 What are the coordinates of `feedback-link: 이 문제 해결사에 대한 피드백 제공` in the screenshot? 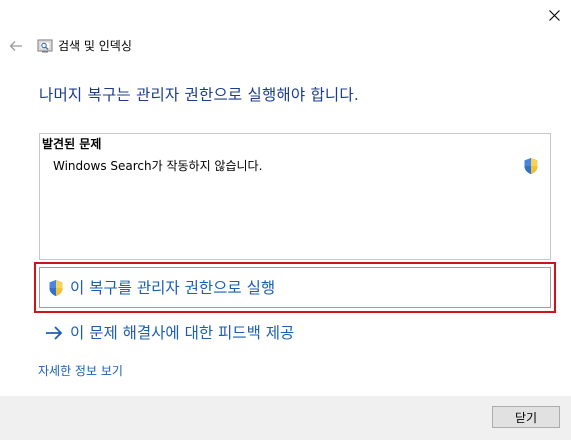 It's located at (169, 333).